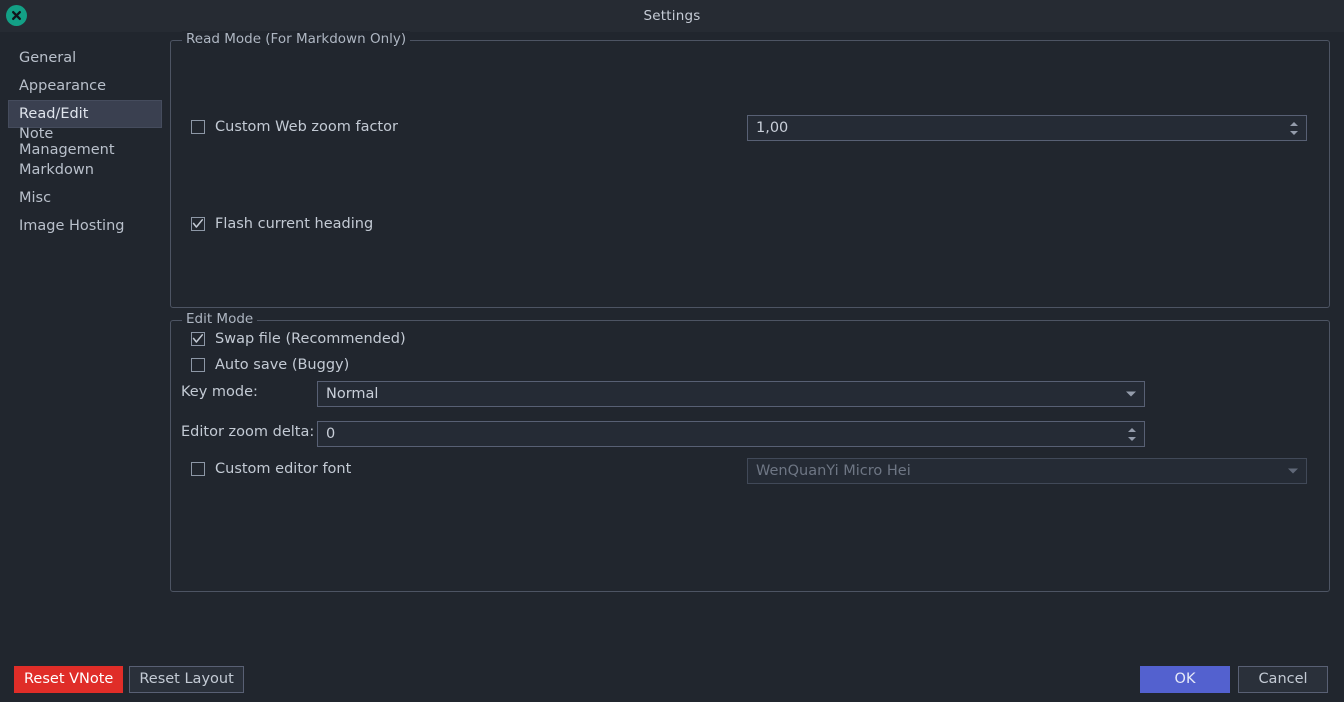  I want to click on custom-web-zoom-row: Custom Web zoom factor, so click(294, 127).